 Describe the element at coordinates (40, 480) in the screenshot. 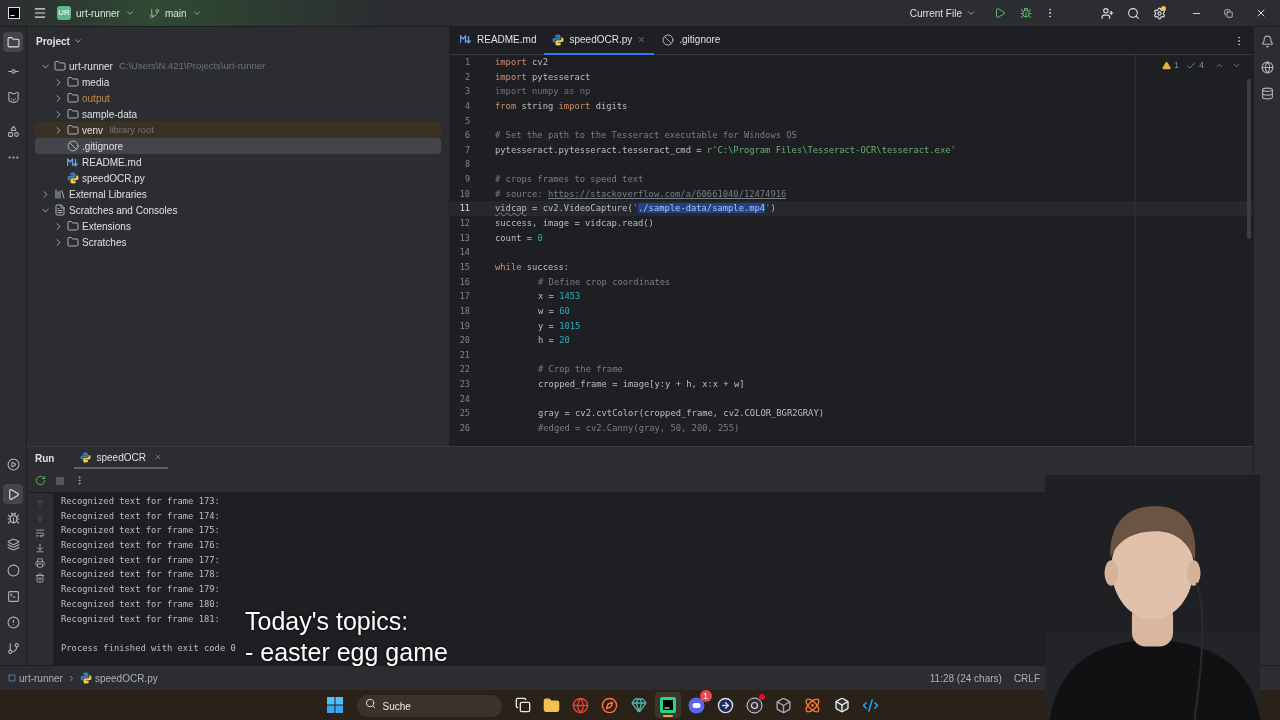

I see `rerun-icon` at that location.